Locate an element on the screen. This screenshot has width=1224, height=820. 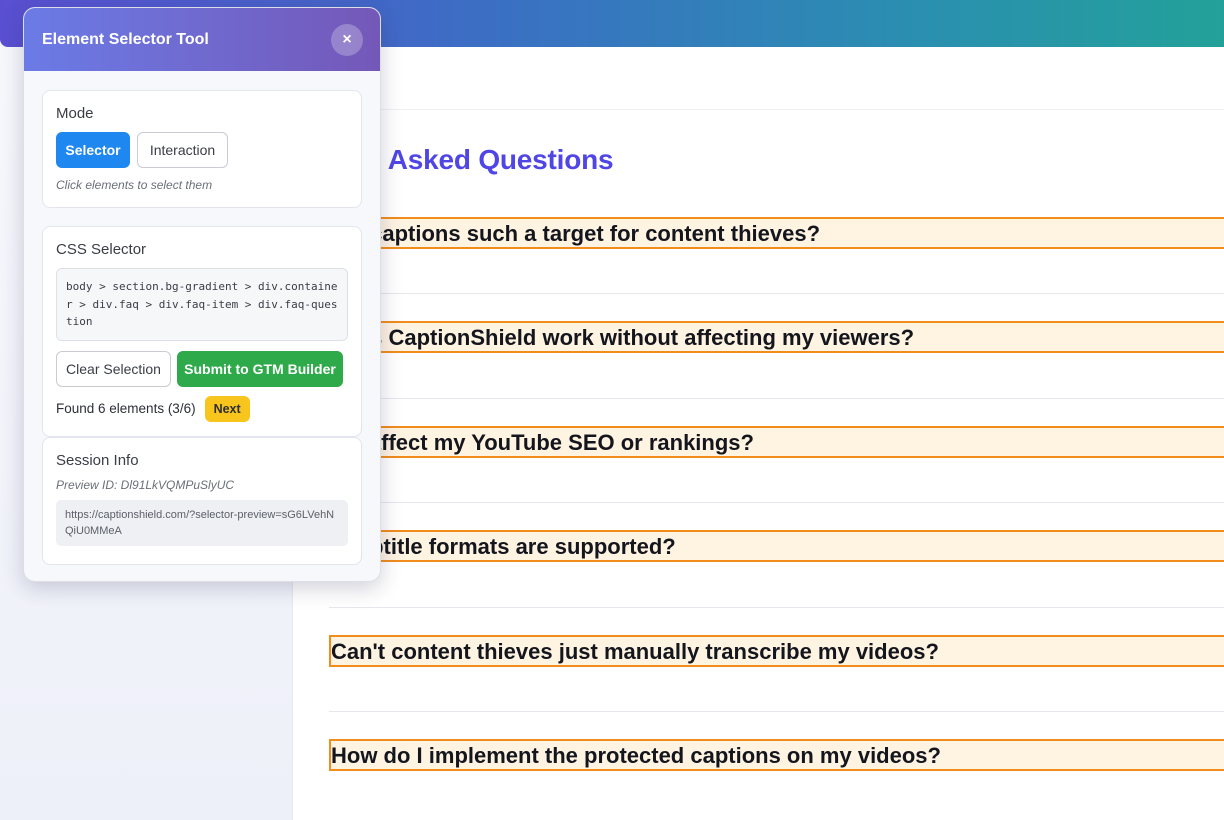
faq-question-text: t subtitle formats are supported? is located at coordinates (503, 546).